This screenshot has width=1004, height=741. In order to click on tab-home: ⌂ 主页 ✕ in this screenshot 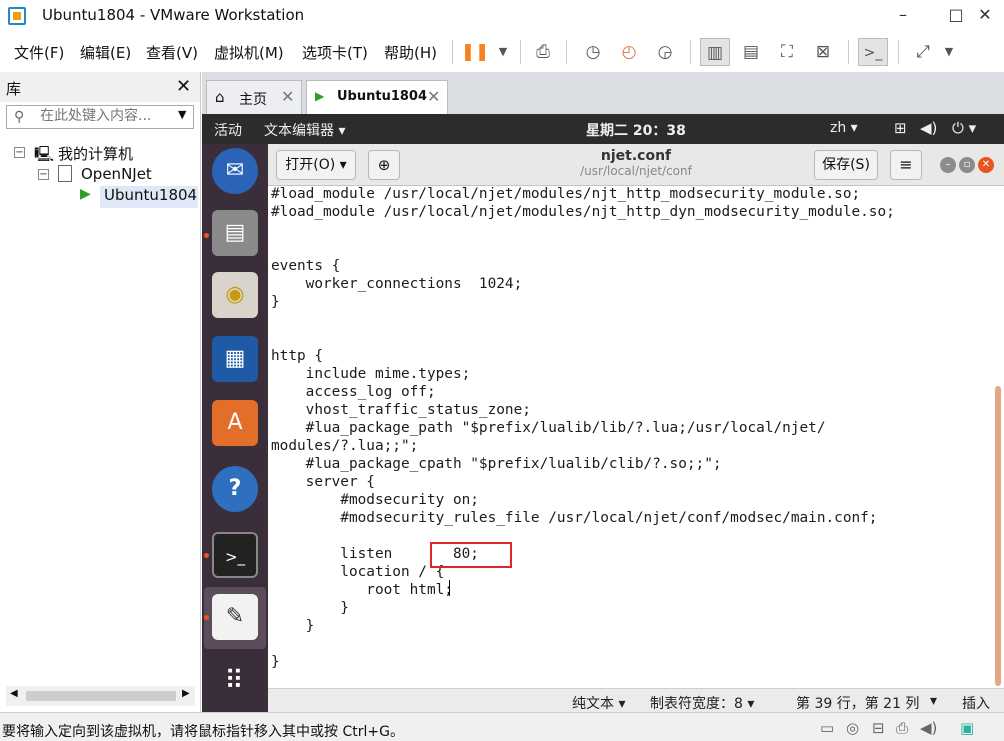, I will do `click(254, 97)`.